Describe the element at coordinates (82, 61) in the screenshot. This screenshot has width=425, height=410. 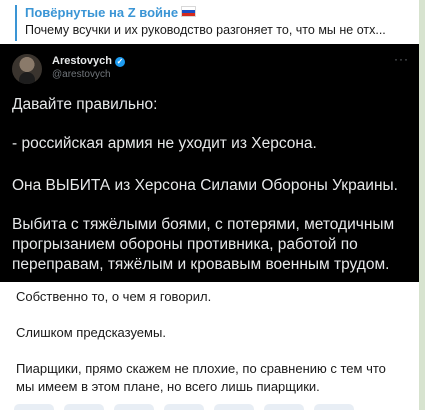
I see `tweet-author-name: Arestovych` at that location.